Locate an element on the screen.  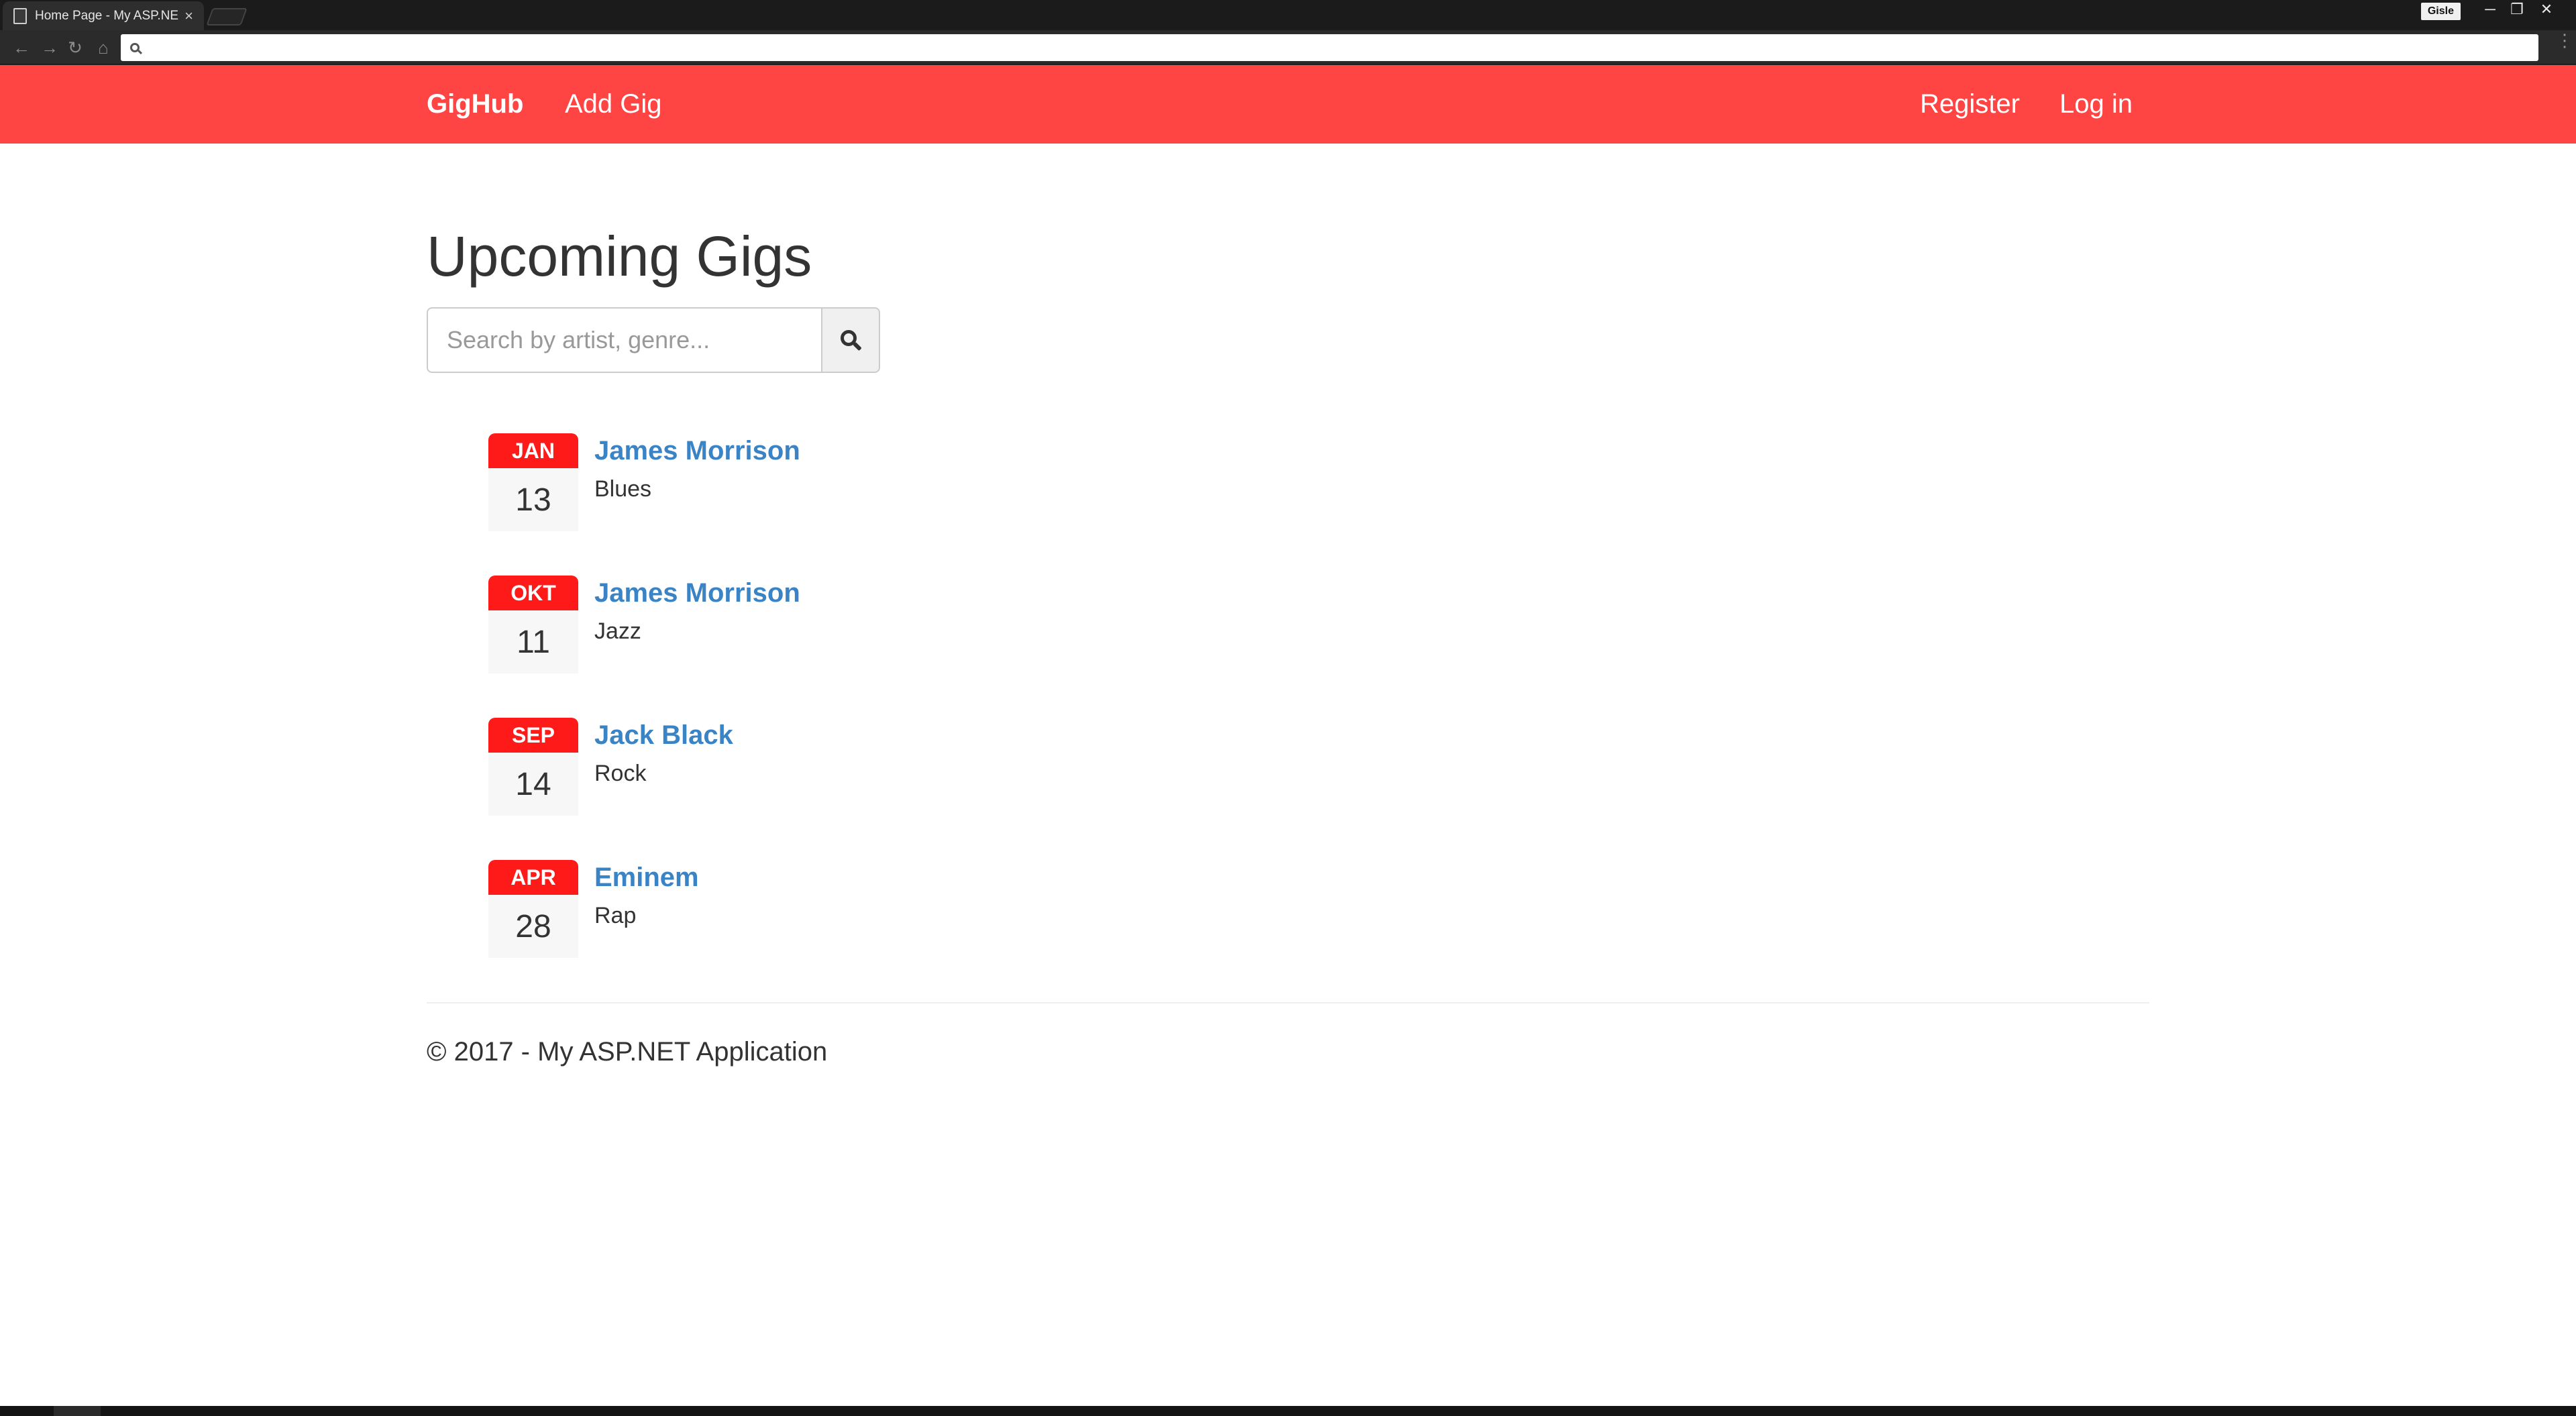
new-tab-button is located at coordinates (227, 16).